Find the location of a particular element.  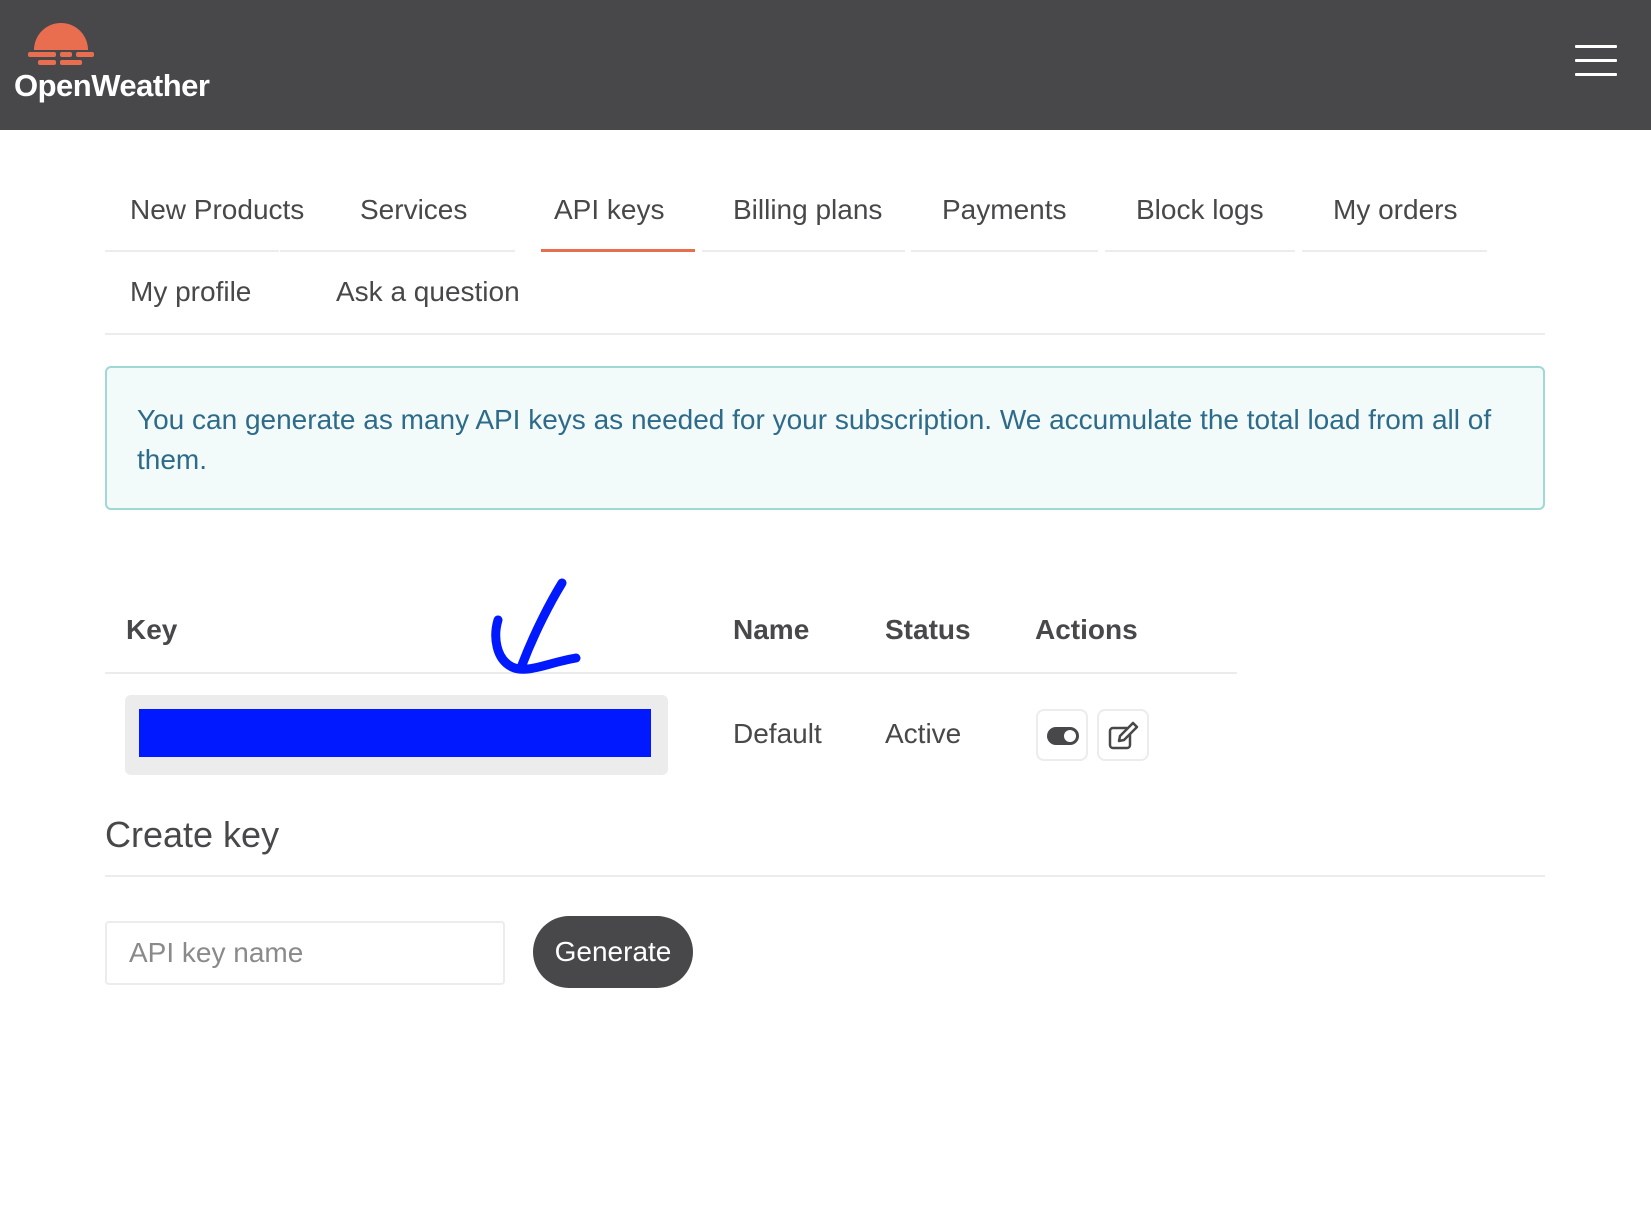

tab-ask-a-question: Ask a question is located at coordinates (425, 293).